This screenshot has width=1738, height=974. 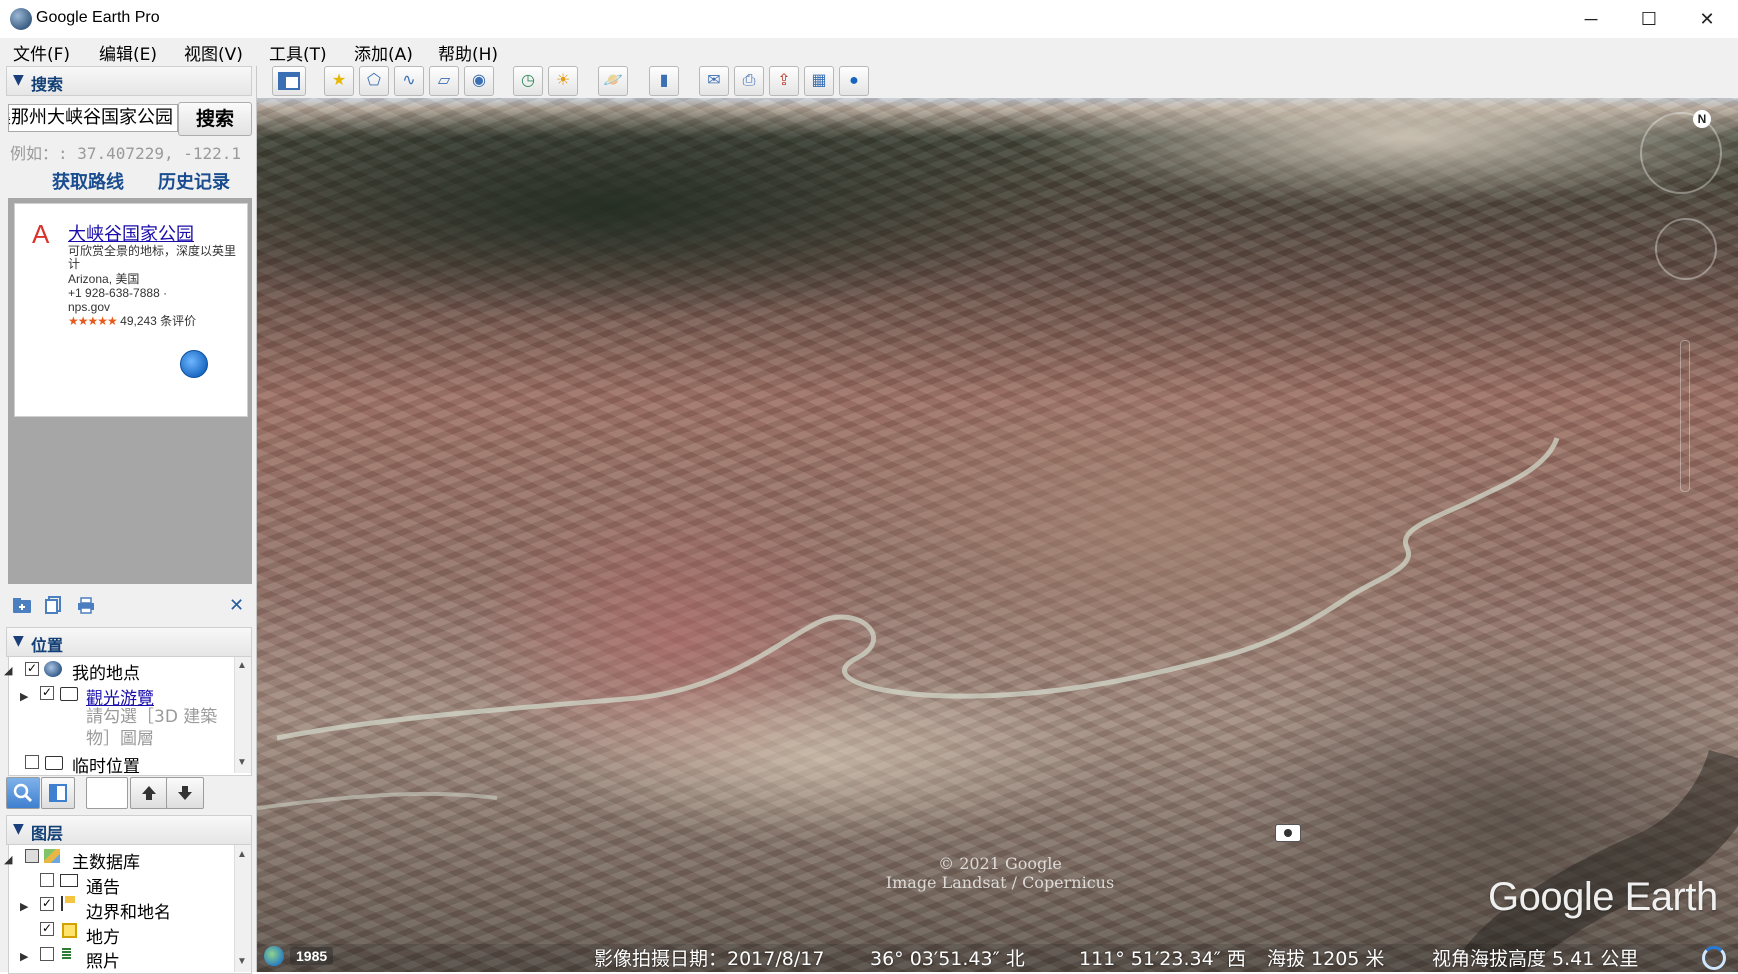 I want to click on imagery-copyright: © 2021 Google Image Landsat / Copernicus, so click(x=1000, y=873).